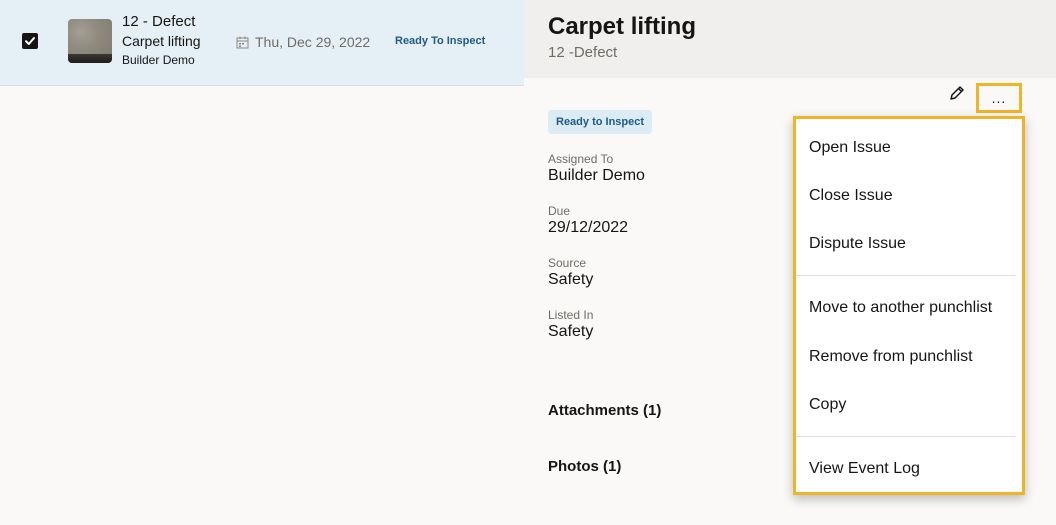  I want to click on due-value: 29/12/2022, so click(588, 227).